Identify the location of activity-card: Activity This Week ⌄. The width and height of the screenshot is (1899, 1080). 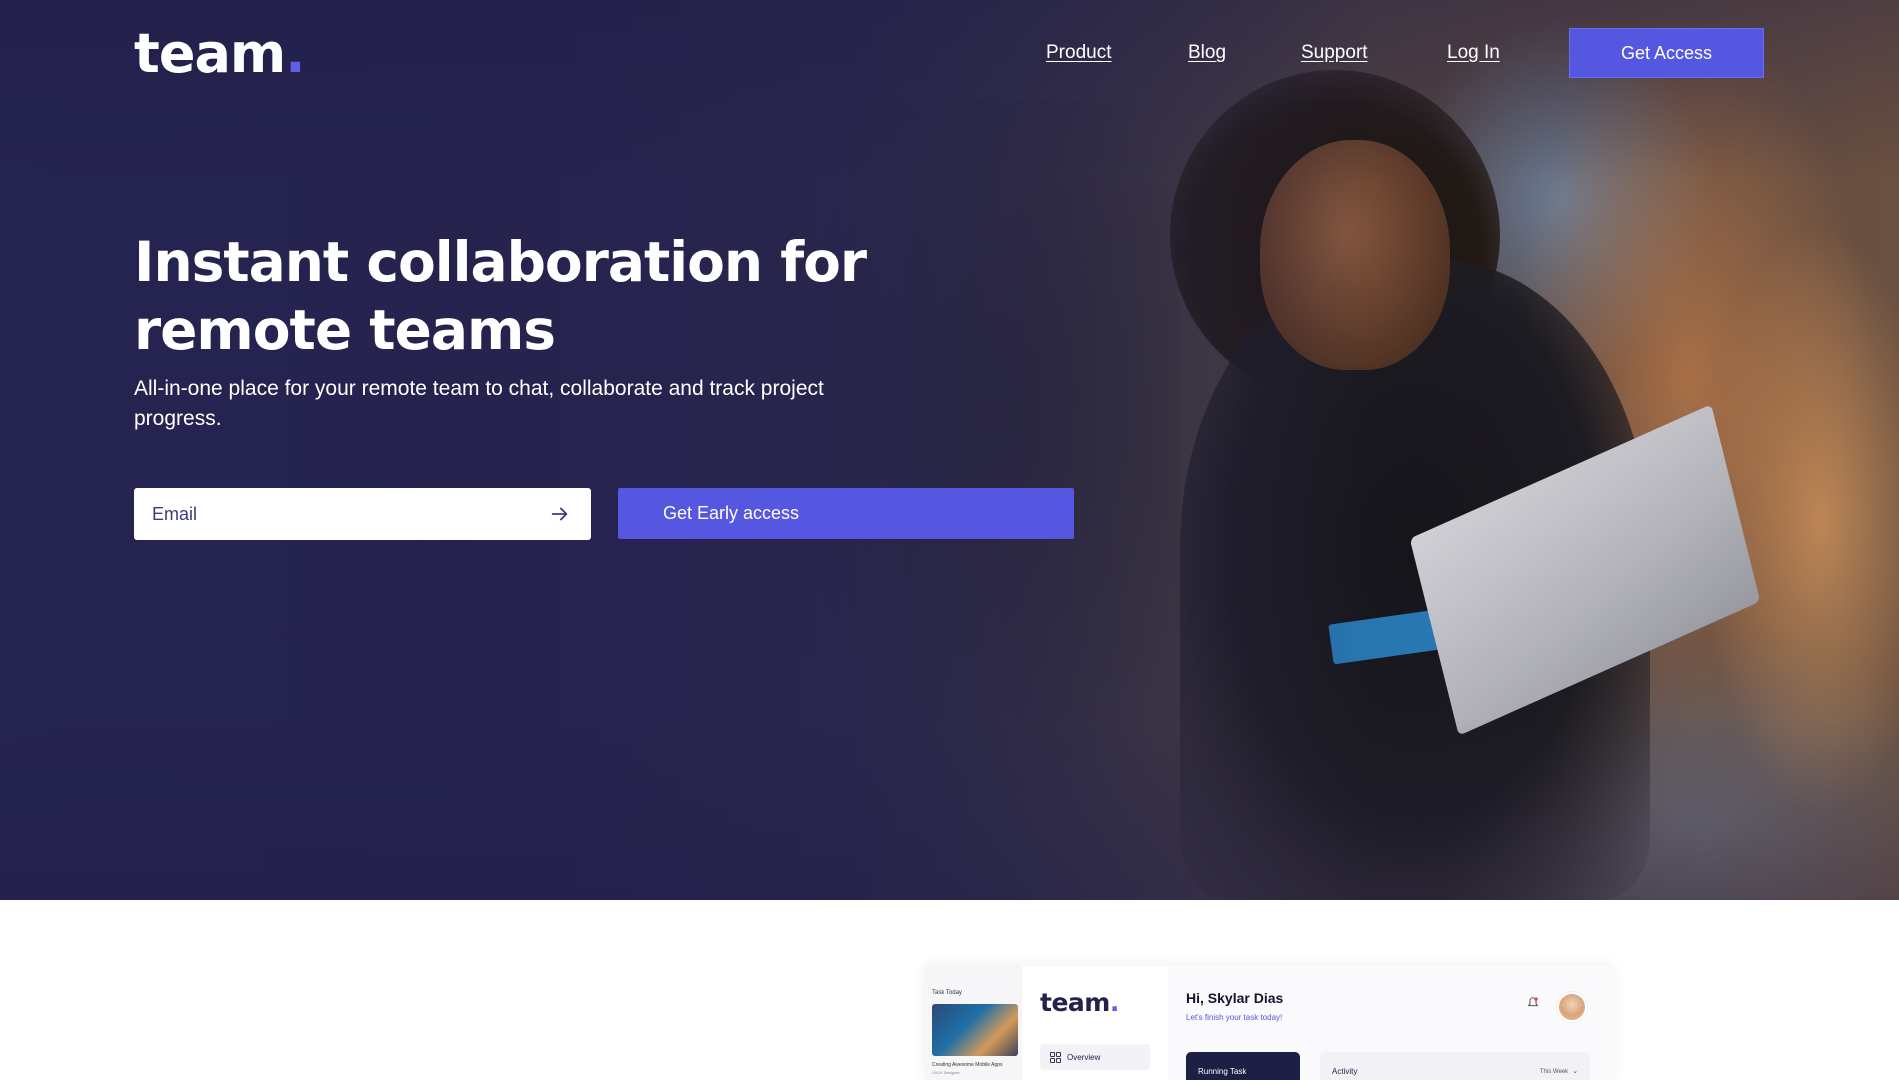
(1455, 1066).